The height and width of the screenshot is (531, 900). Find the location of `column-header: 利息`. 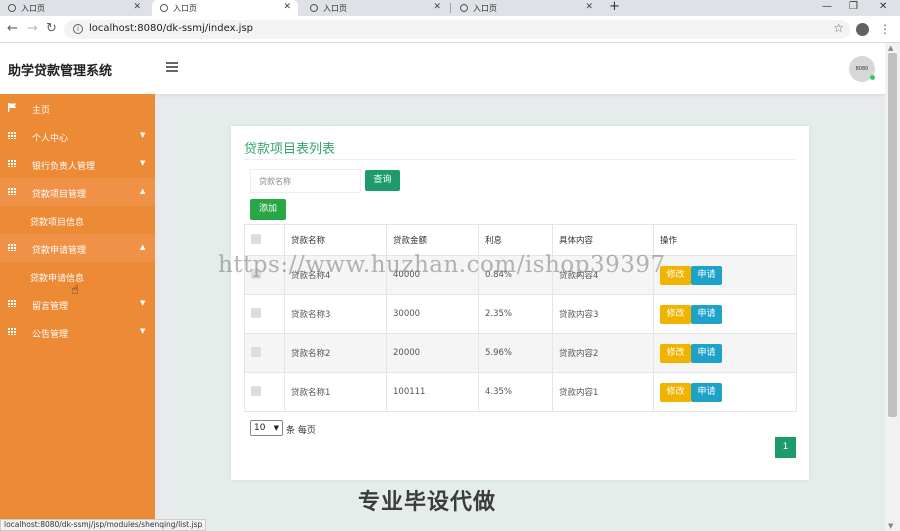

column-header: 利息 is located at coordinates (515, 240).